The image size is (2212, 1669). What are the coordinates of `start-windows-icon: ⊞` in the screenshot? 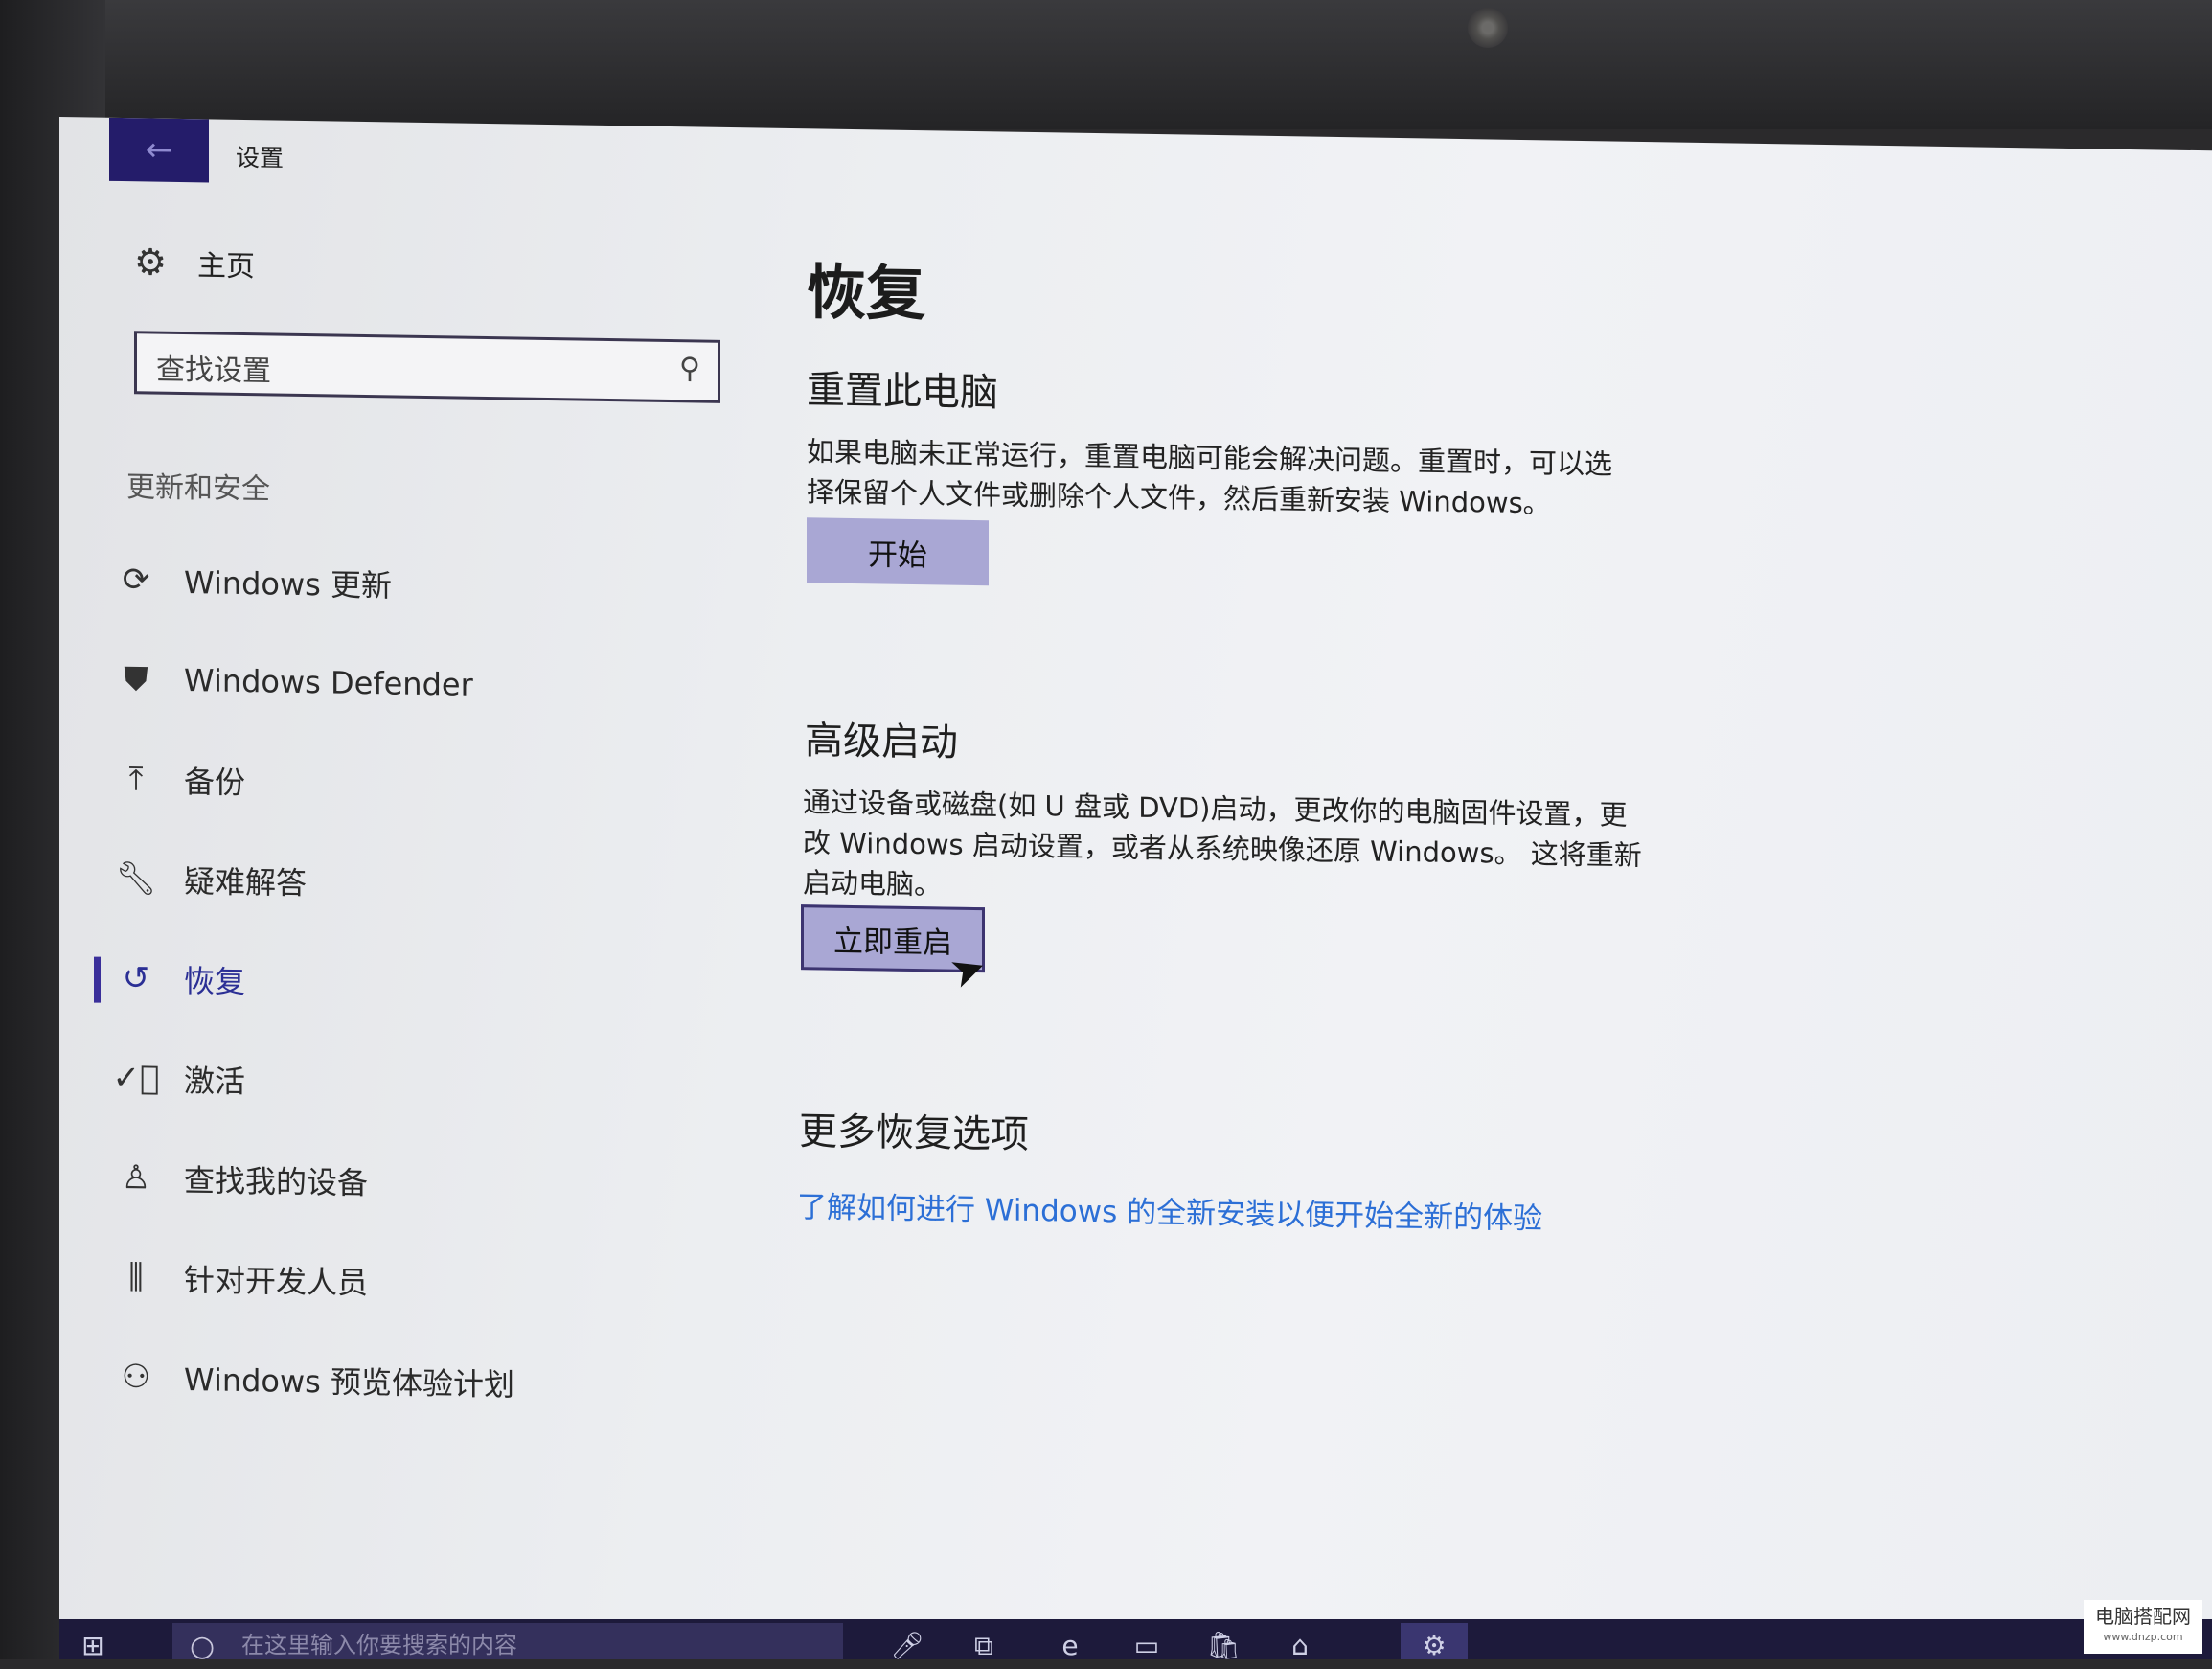 It's located at (92, 1642).